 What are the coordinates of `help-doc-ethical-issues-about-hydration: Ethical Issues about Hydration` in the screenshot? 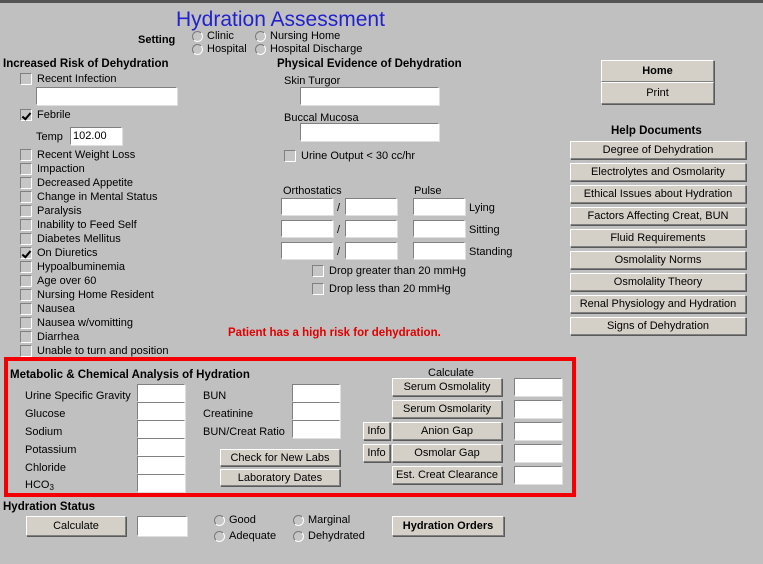 It's located at (658, 194).